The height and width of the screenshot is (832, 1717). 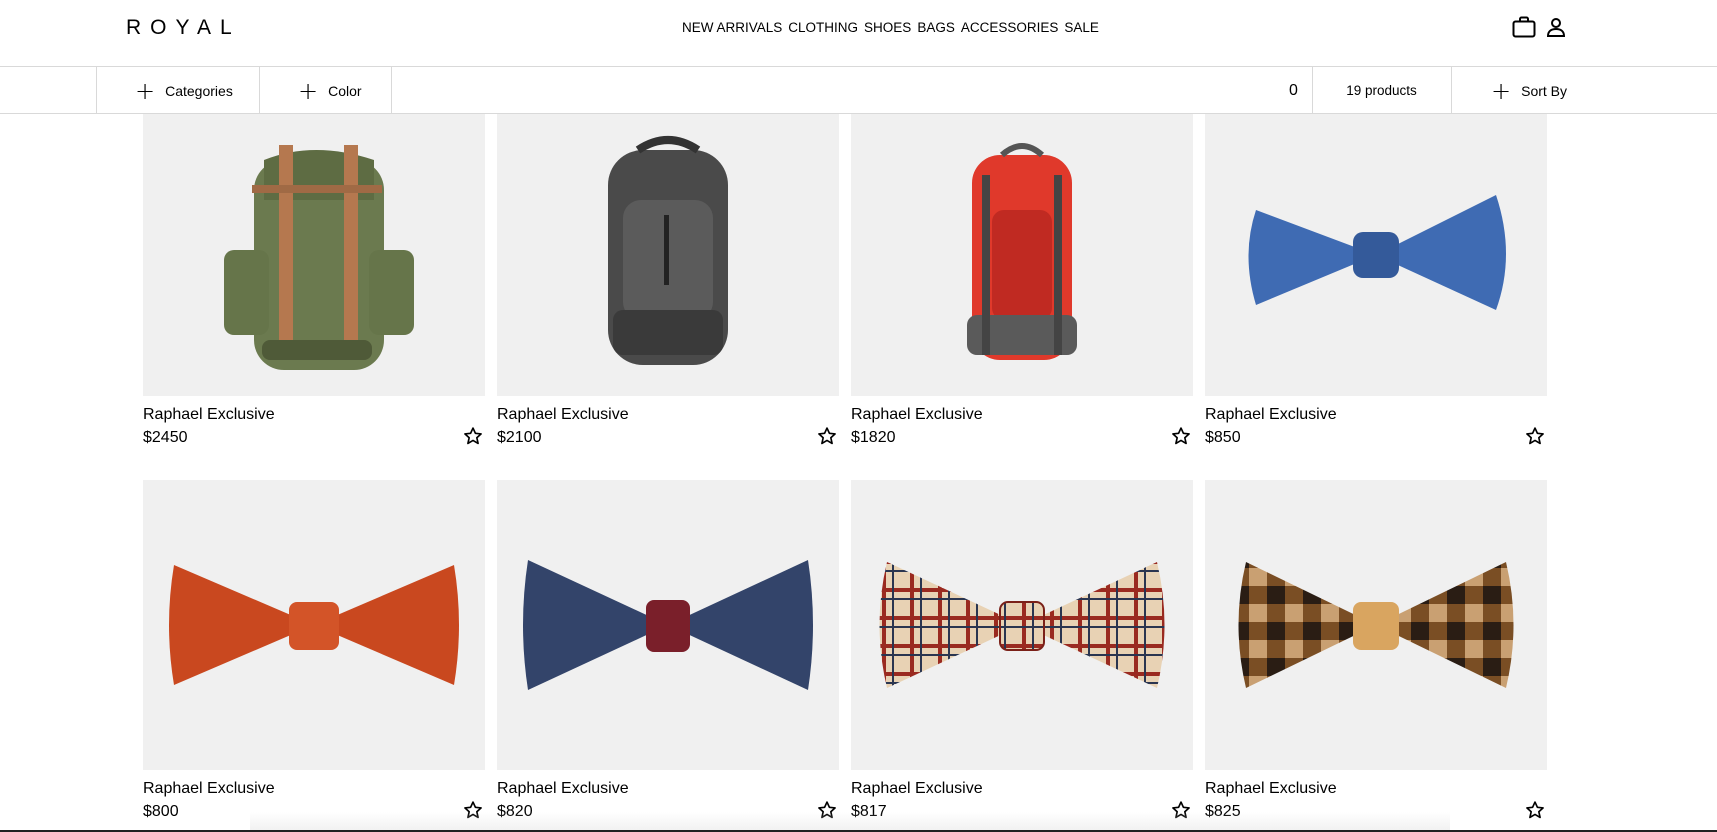 I want to click on nav-item-shoes: SHOES, so click(x=887, y=27).